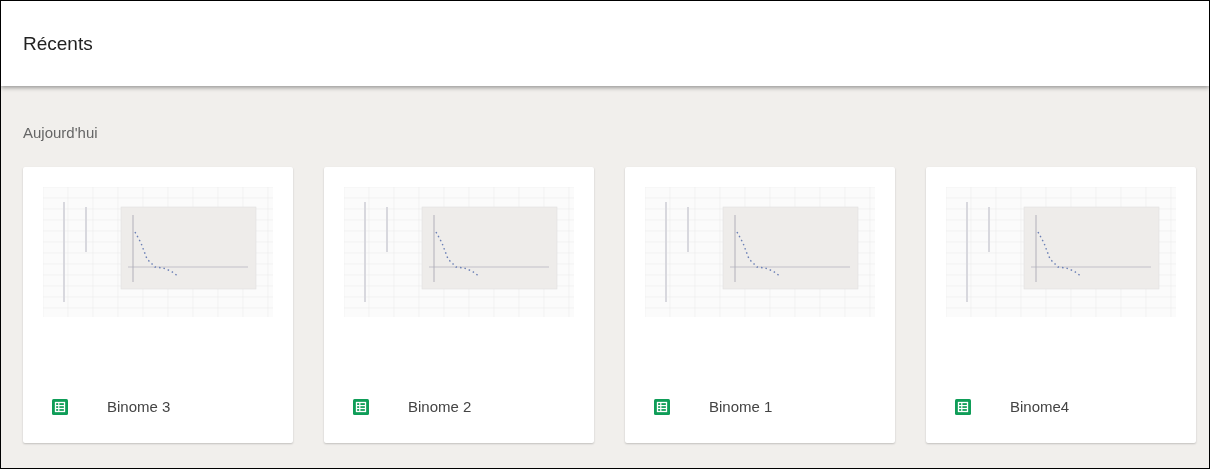  Describe the element at coordinates (741, 406) in the screenshot. I see `file-name: Binome 1` at that location.